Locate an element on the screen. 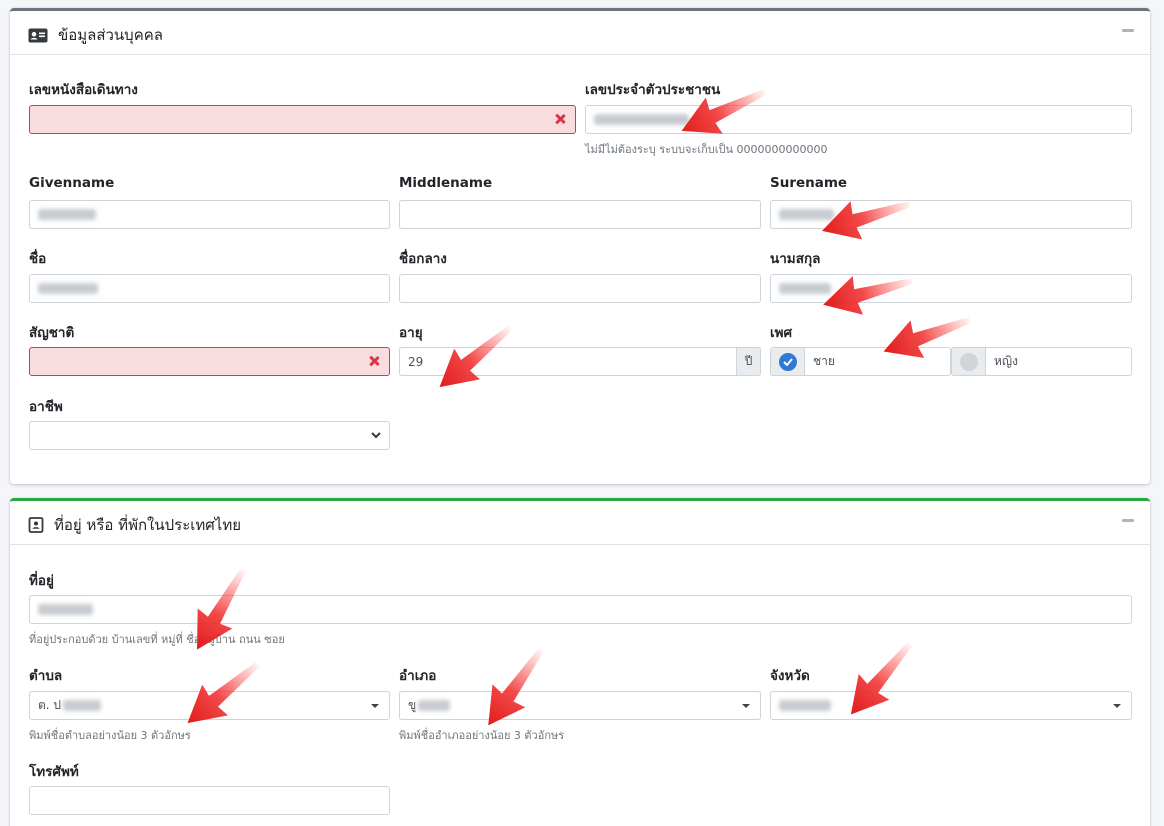 The image size is (1164, 826). phone-input is located at coordinates (209, 800).